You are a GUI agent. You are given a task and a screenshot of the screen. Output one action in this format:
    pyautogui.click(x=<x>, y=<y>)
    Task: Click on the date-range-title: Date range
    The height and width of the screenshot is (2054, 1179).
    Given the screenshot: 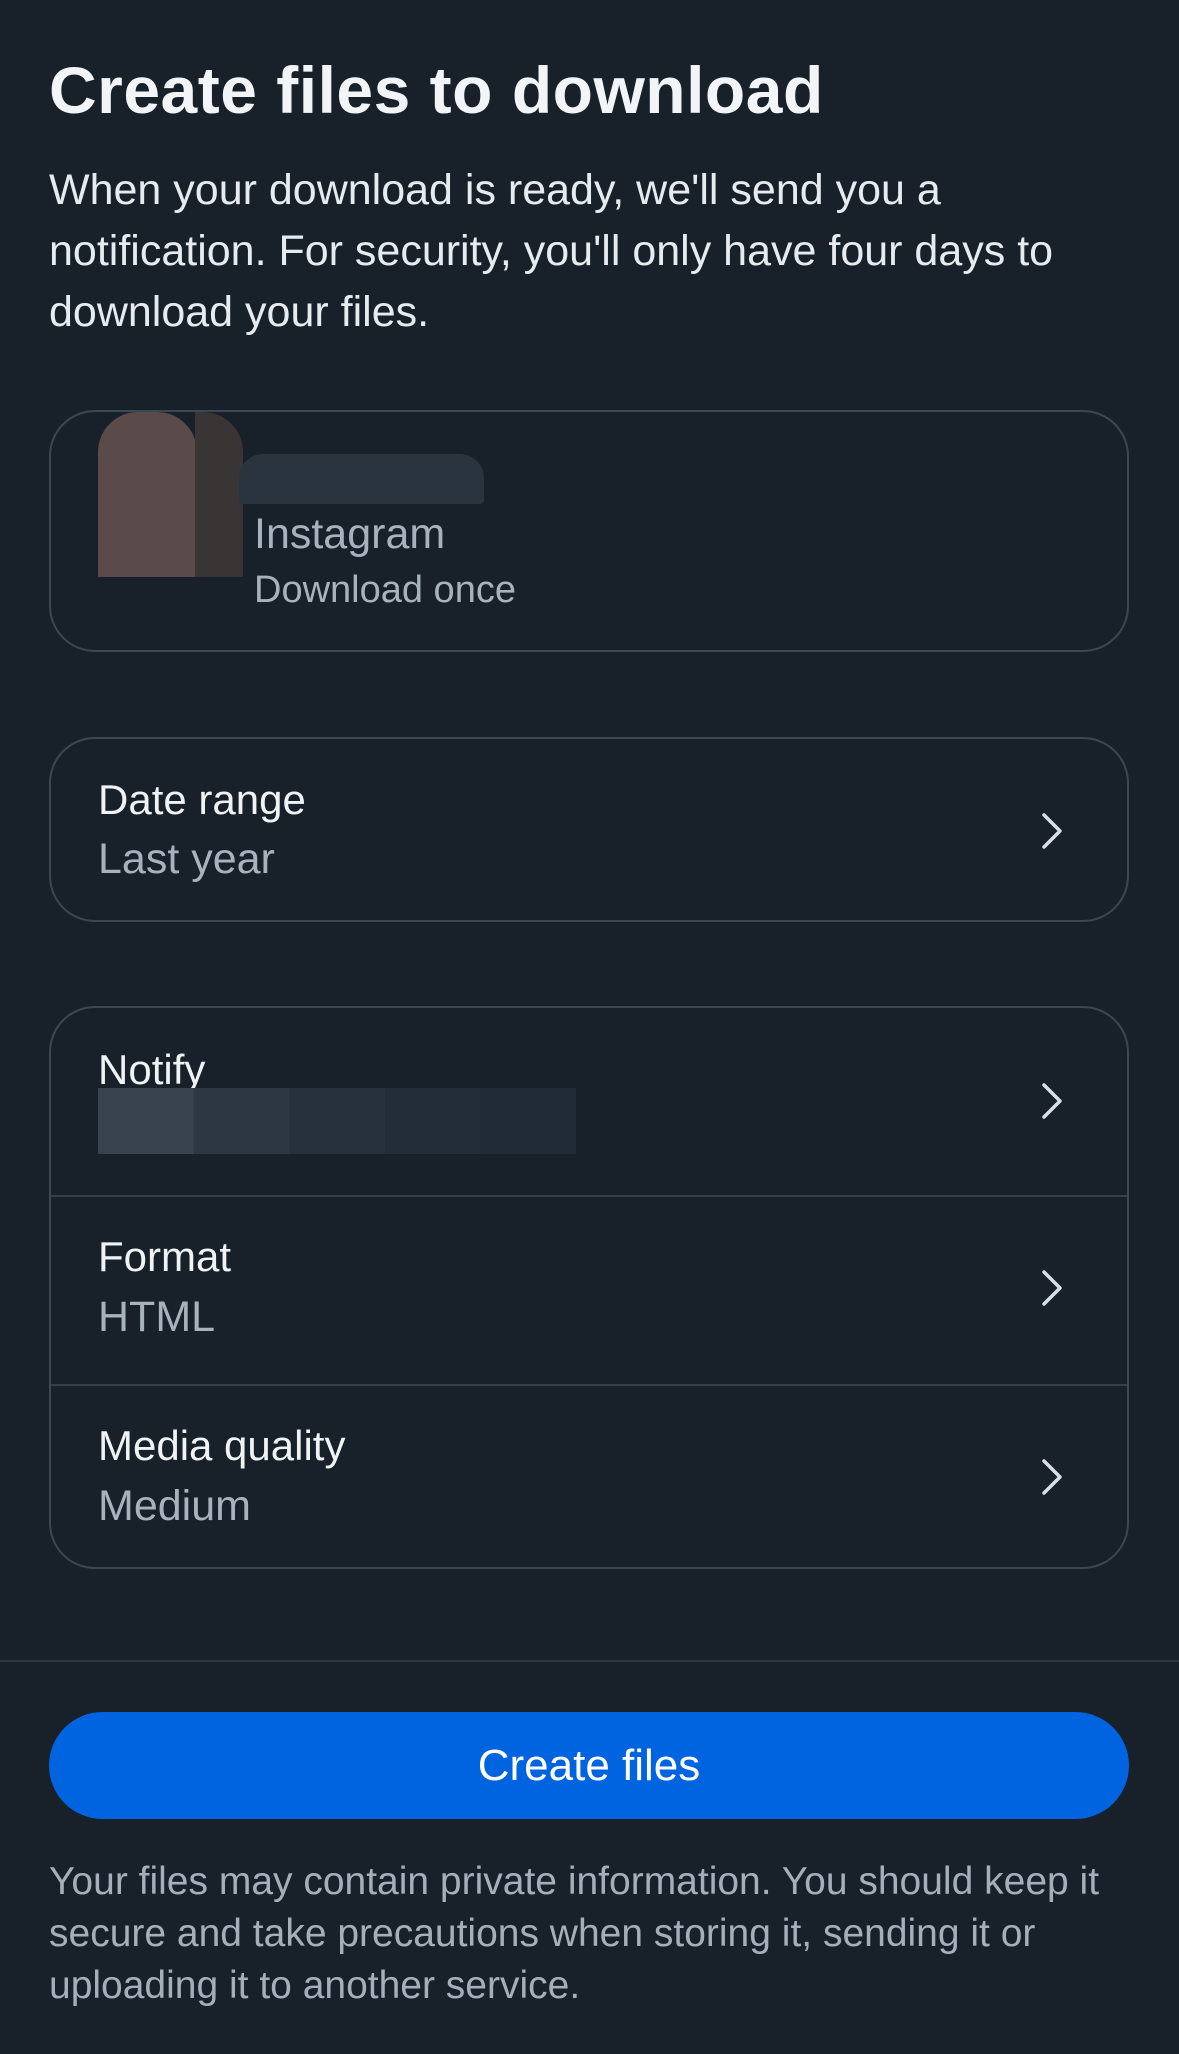 What is the action you would take?
    pyautogui.click(x=202, y=799)
    